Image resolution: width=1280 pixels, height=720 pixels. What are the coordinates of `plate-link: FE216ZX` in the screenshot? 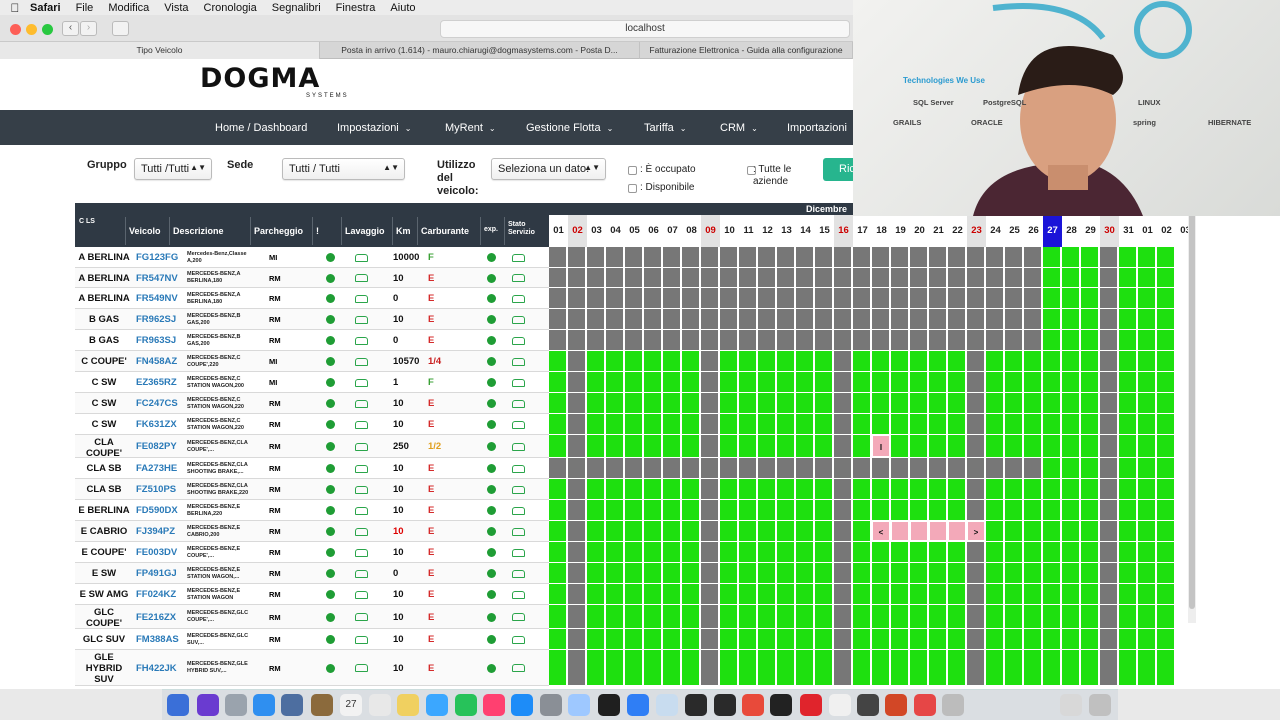 It's located at (156, 617).